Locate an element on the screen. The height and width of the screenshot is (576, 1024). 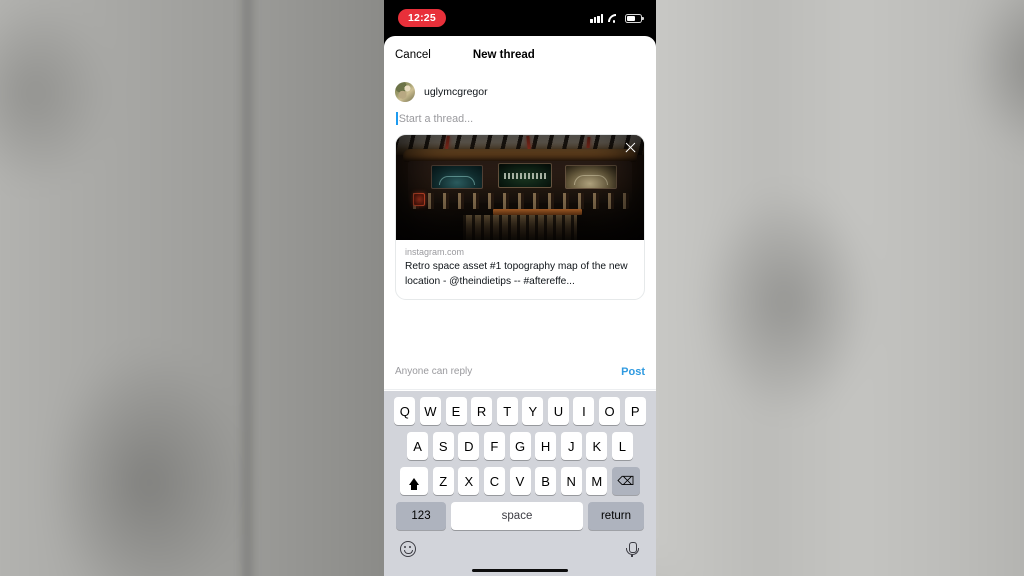
cancel-button: Cancel is located at coordinates (413, 55).